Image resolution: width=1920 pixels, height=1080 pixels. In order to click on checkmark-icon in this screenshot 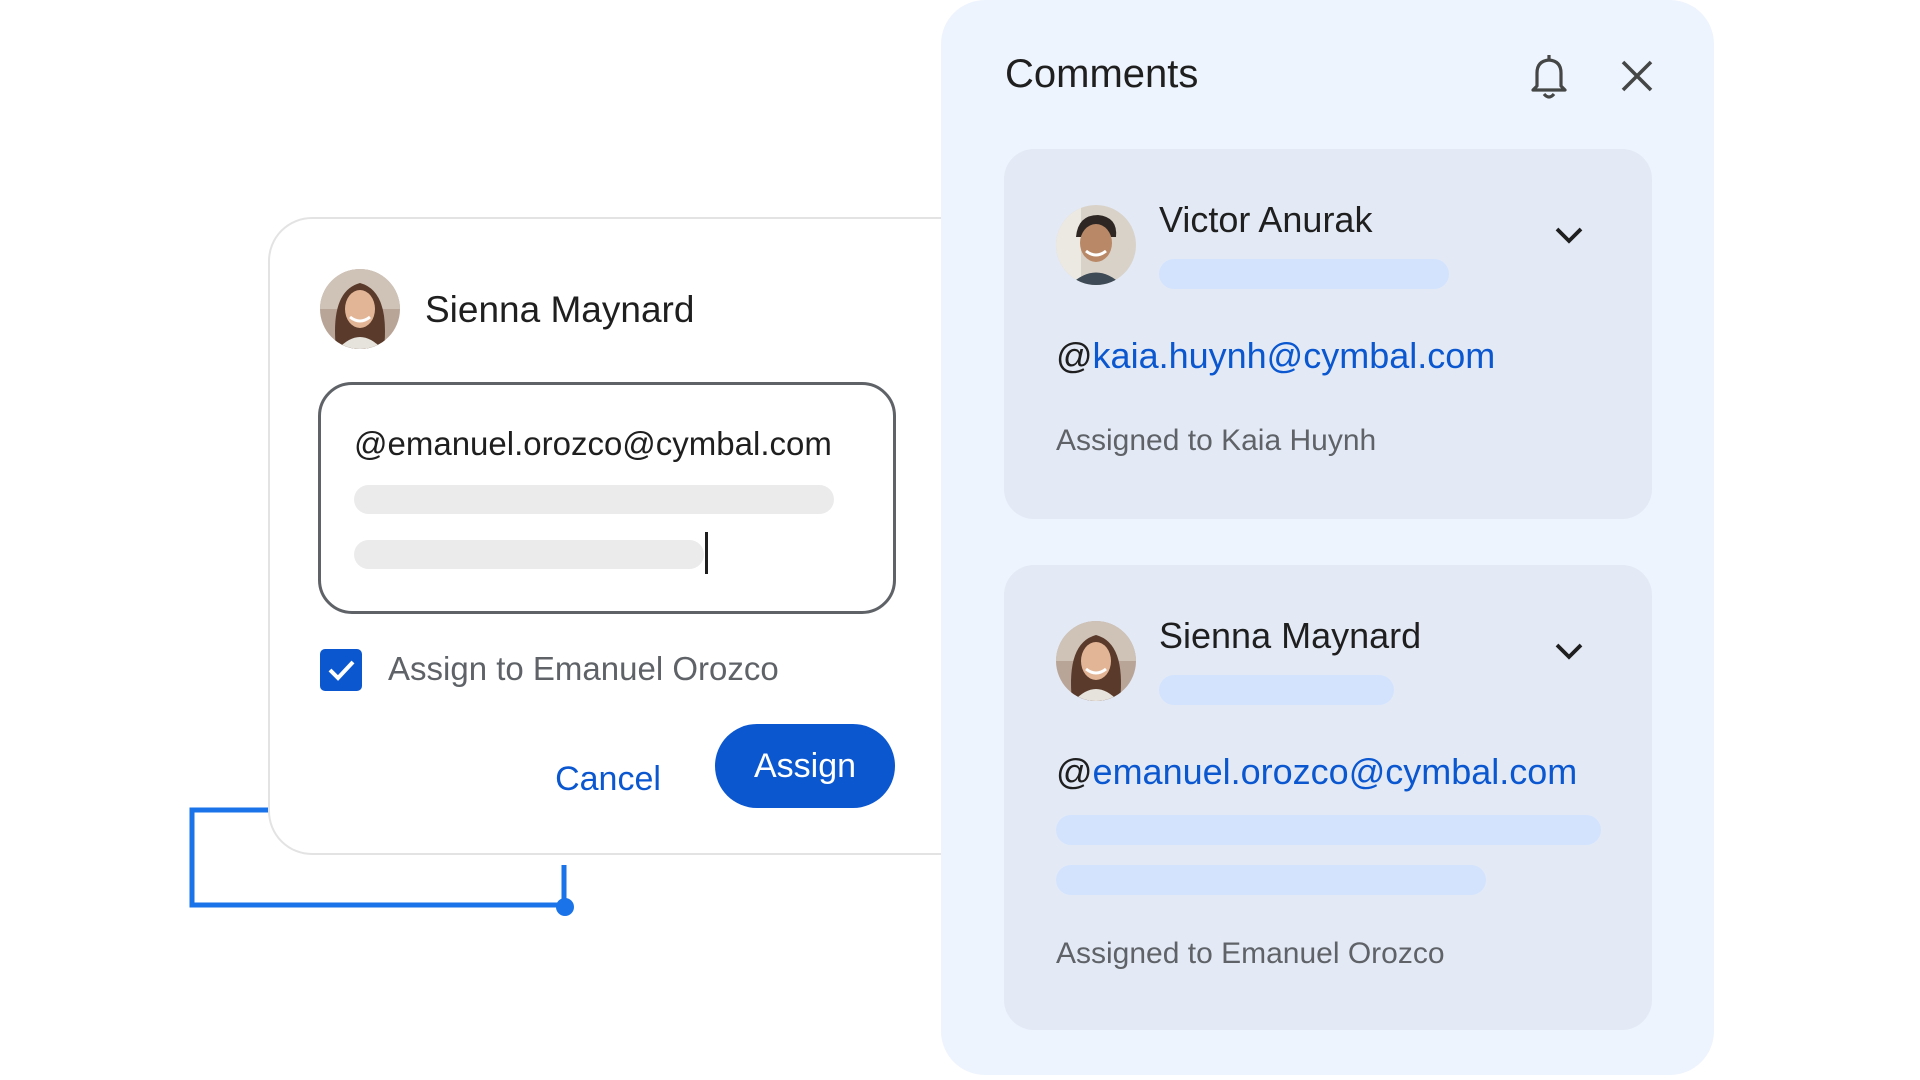, I will do `click(341, 670)`.